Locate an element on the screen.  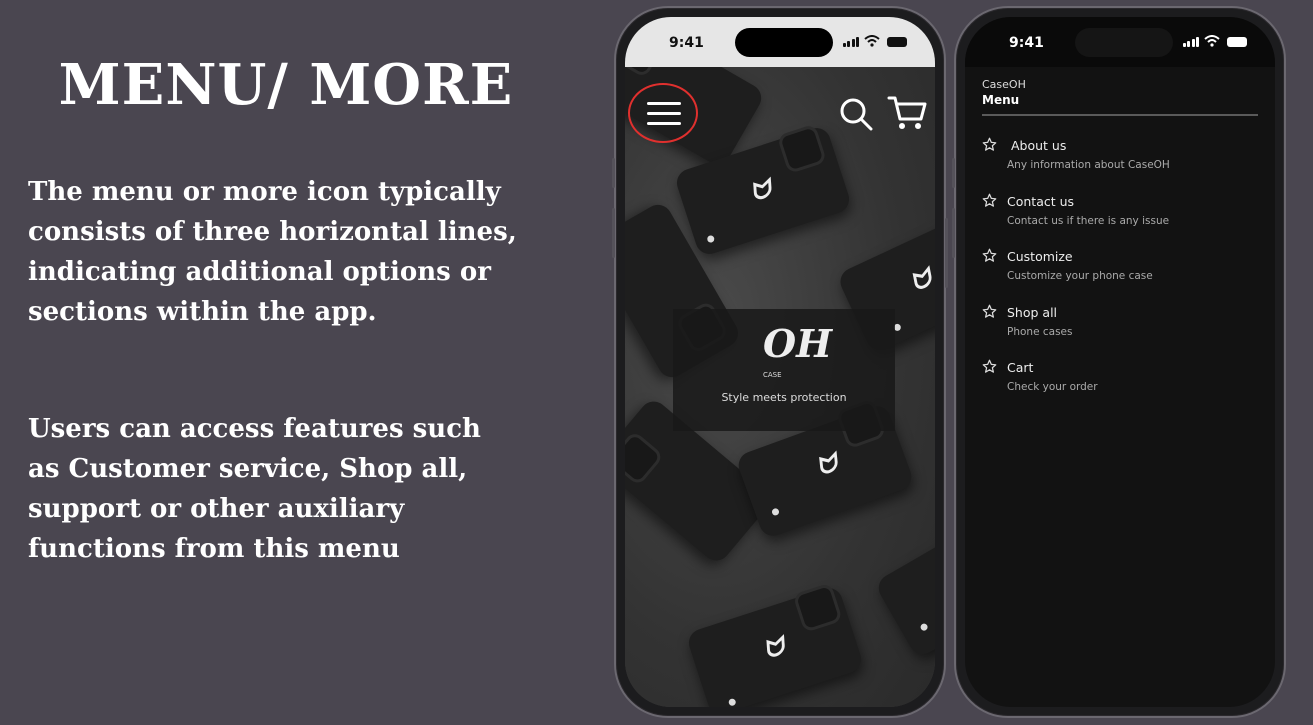
menu-item-description: Contact us if there is any issue is located at coordinates (1088, 220).